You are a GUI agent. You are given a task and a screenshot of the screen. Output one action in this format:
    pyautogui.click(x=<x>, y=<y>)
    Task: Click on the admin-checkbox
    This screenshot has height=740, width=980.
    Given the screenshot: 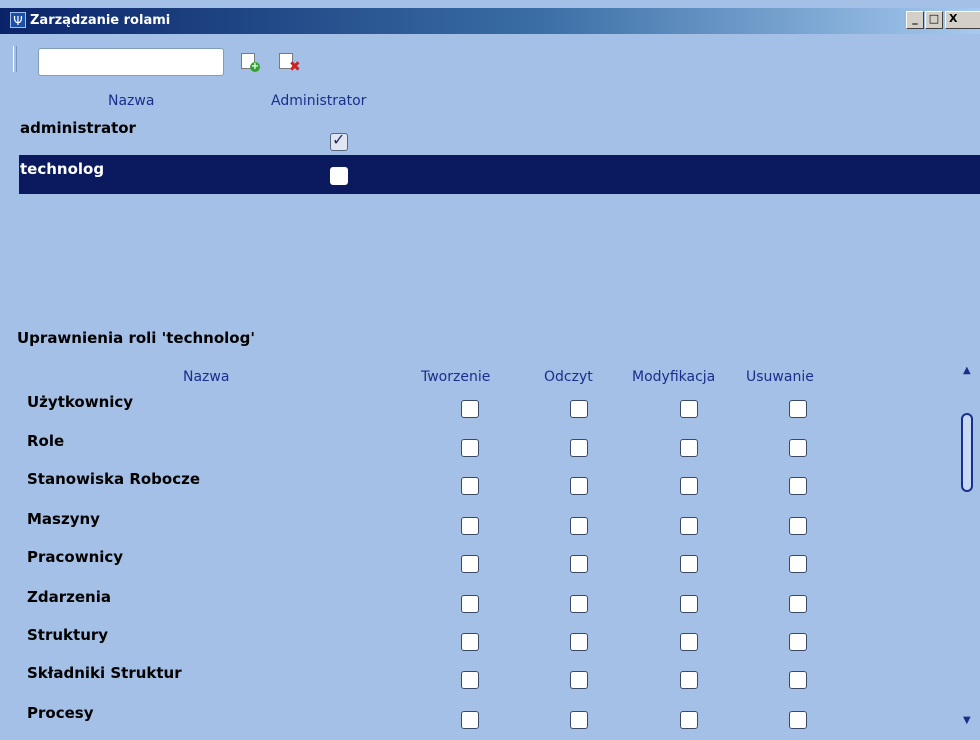 What is the action you would take?
    pyautogui.click(x=339, y=176)
    